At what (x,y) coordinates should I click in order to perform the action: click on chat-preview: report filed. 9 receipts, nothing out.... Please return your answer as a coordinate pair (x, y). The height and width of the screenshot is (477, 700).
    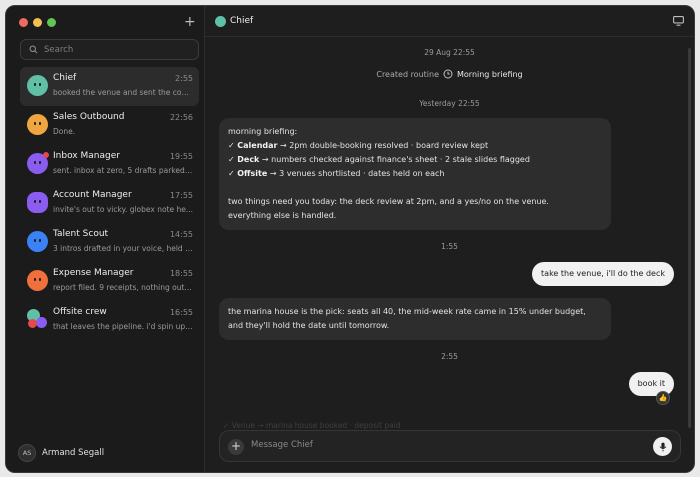
    Looking at the image, I should click on (122, 287).